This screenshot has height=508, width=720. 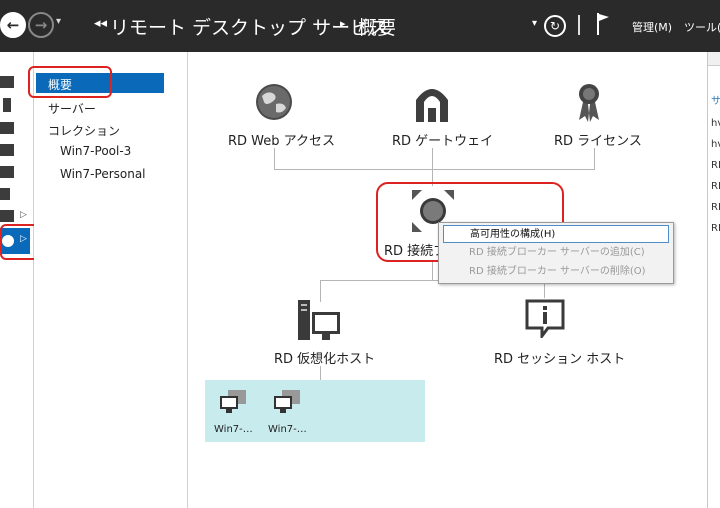 I want to click on refresh-icon: ↻, so click(x=555, y=26).